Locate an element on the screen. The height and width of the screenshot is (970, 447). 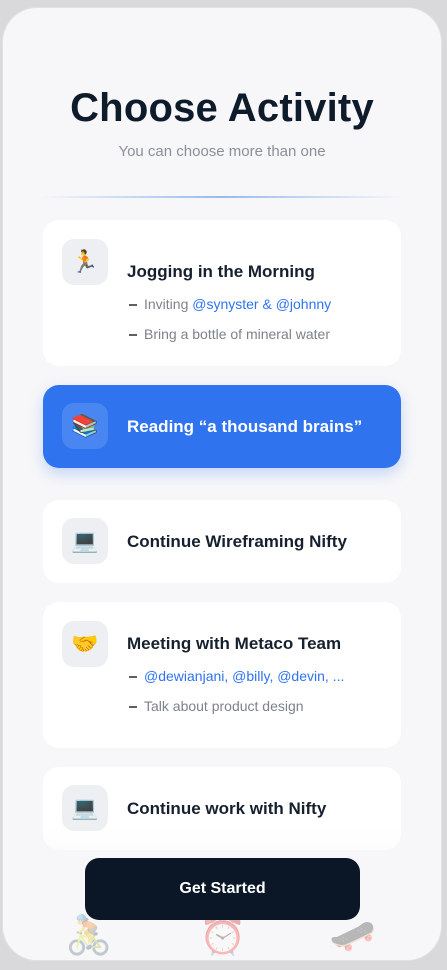
activity-title: Continue work with Nifty is located at coordinates (227, 808).